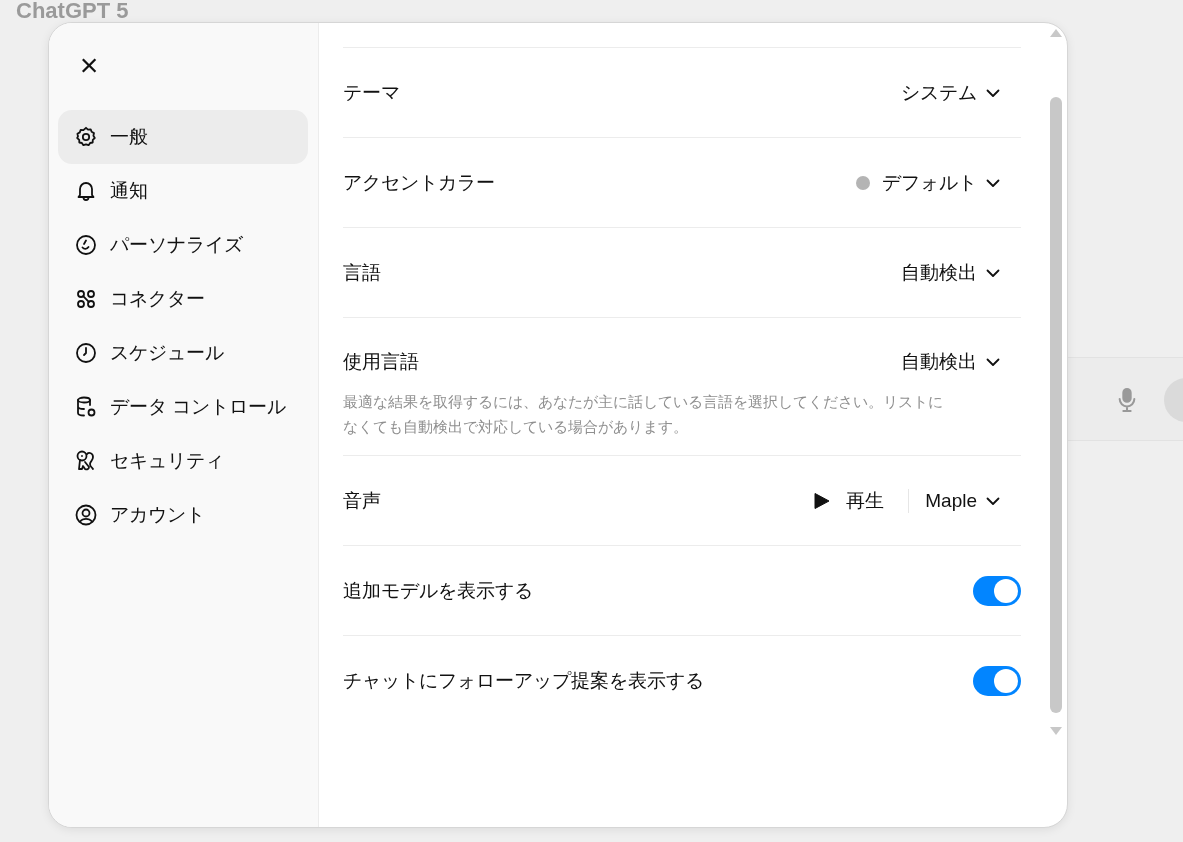 The height and width of the screenshot is (842, 1183). Describe the element at coordinates (969, 500) in the screenshot. I see `dropdown-button: Maple` at that location.